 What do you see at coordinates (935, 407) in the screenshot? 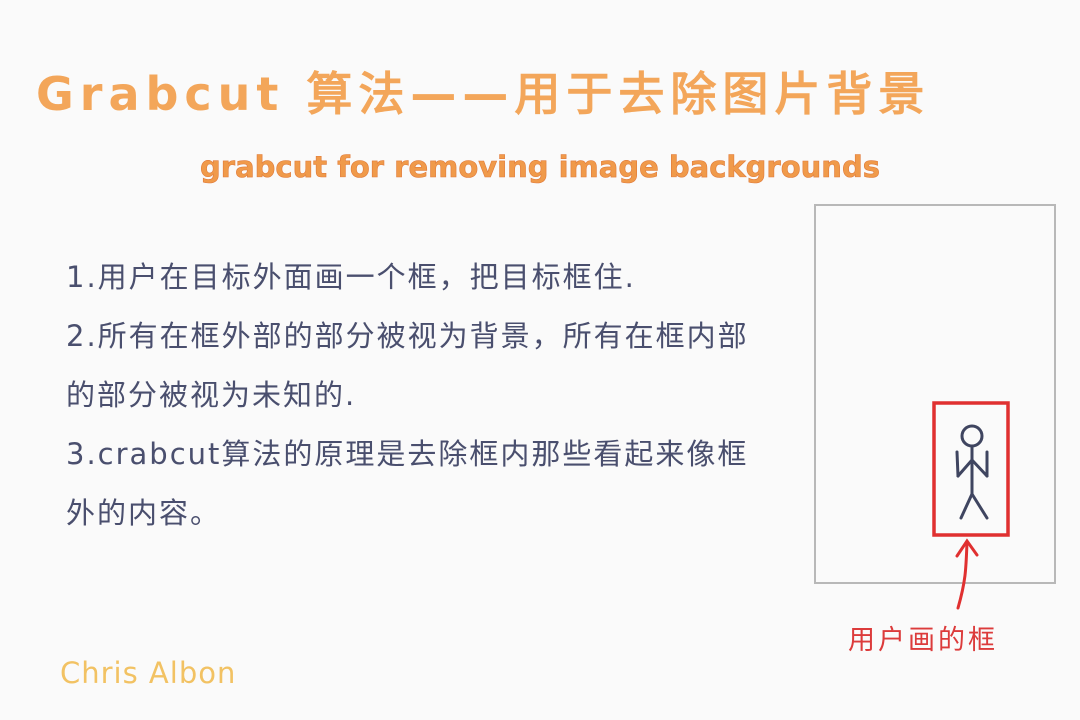
I see `grabcut-diagram` at bounding box center [935, 407].